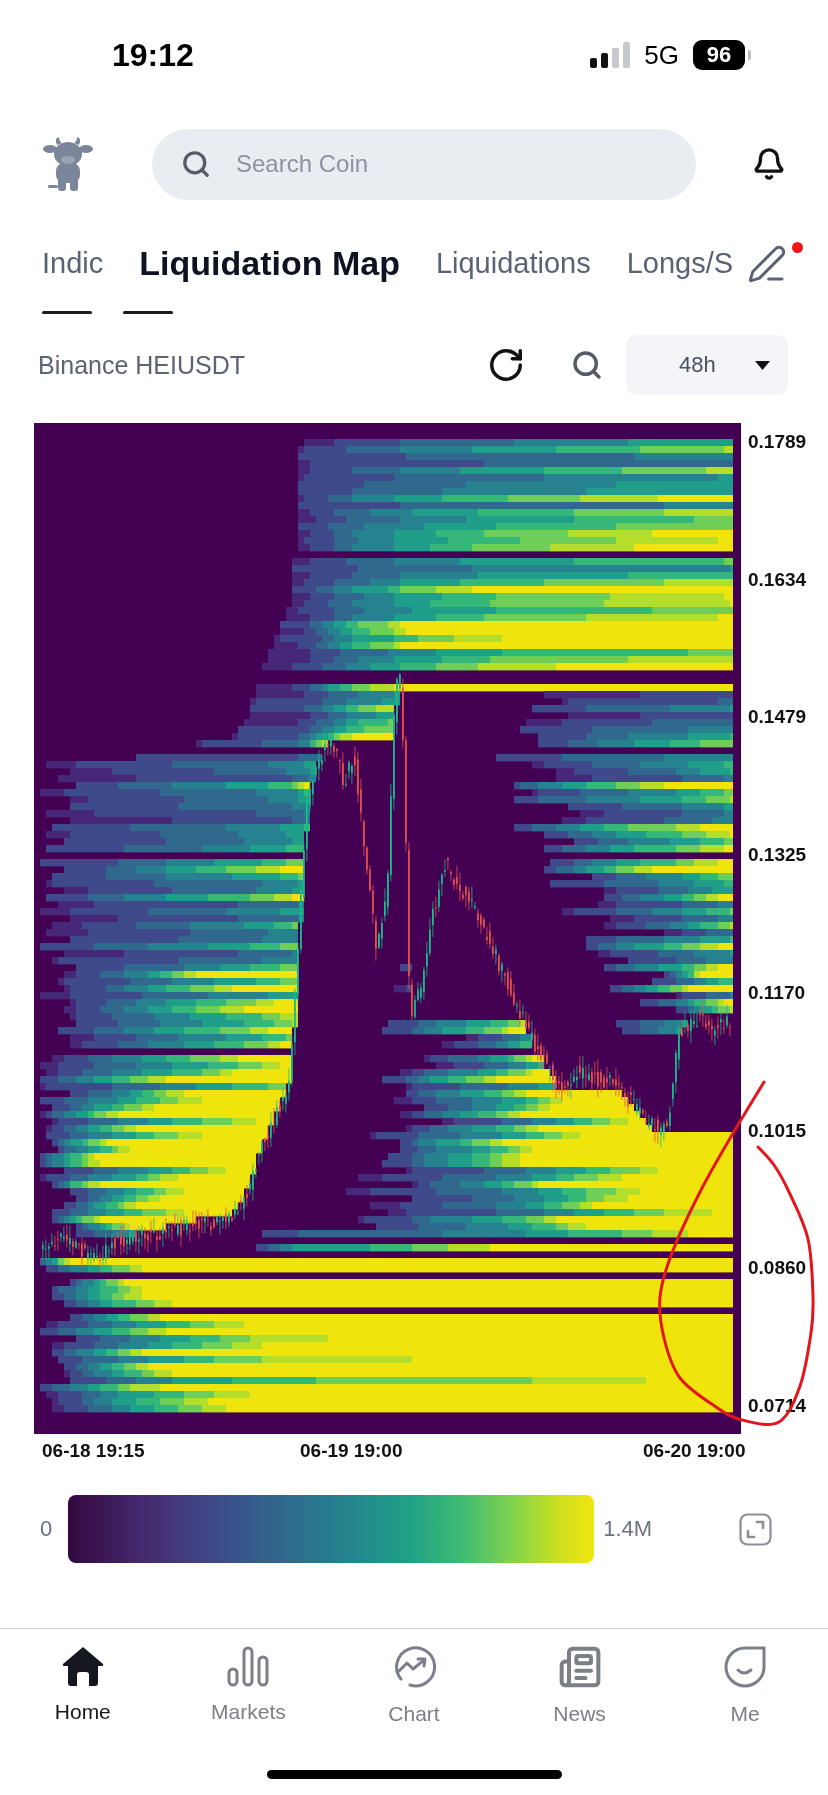 Image resolution: width=828 pixels, height=1795 pixels. Describe the element at coordinates (142, 365) in the screenshot. I see `pair-title: Binance HEIUSDT` at that location.